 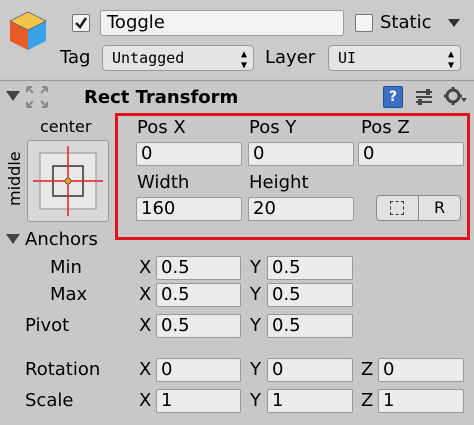 I want to click on rotation-y-axis: Y, so click(x=255, y=369).